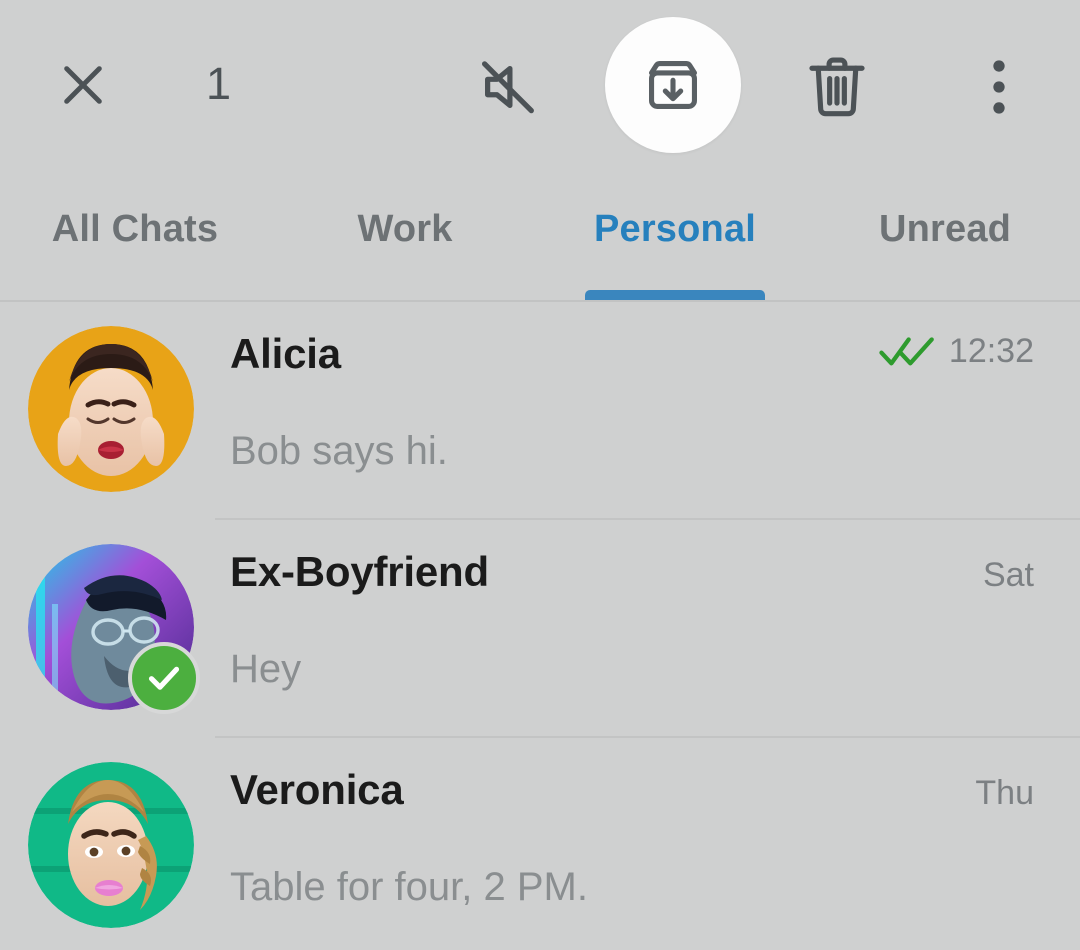 Image resolution: width=1080 pixels, height=950 pixels. Describe the element at coordinates (266, 669) in the screenshot. I see `chat-preview-text: Hey` at that location.